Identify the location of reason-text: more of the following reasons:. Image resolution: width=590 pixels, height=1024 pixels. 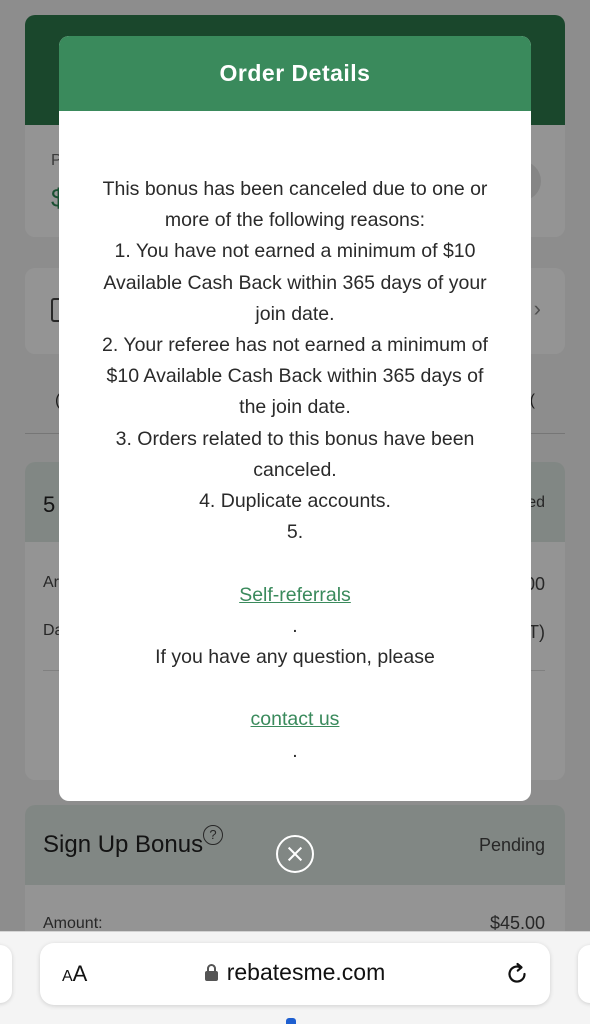
(295, 220).